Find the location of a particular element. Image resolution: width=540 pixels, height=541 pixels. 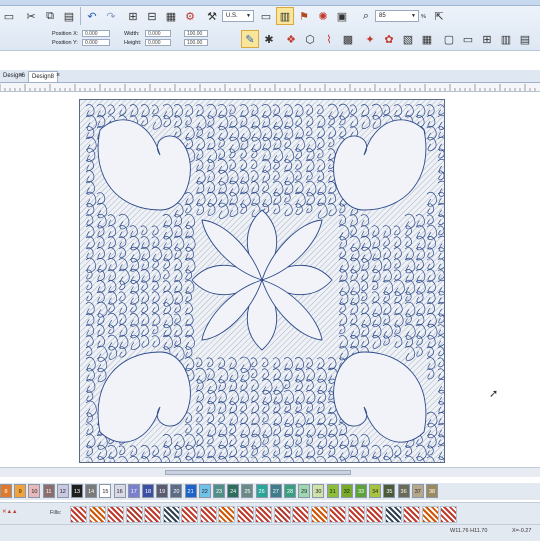

layout-icon: ▥ is located at coordinates (506, 39).